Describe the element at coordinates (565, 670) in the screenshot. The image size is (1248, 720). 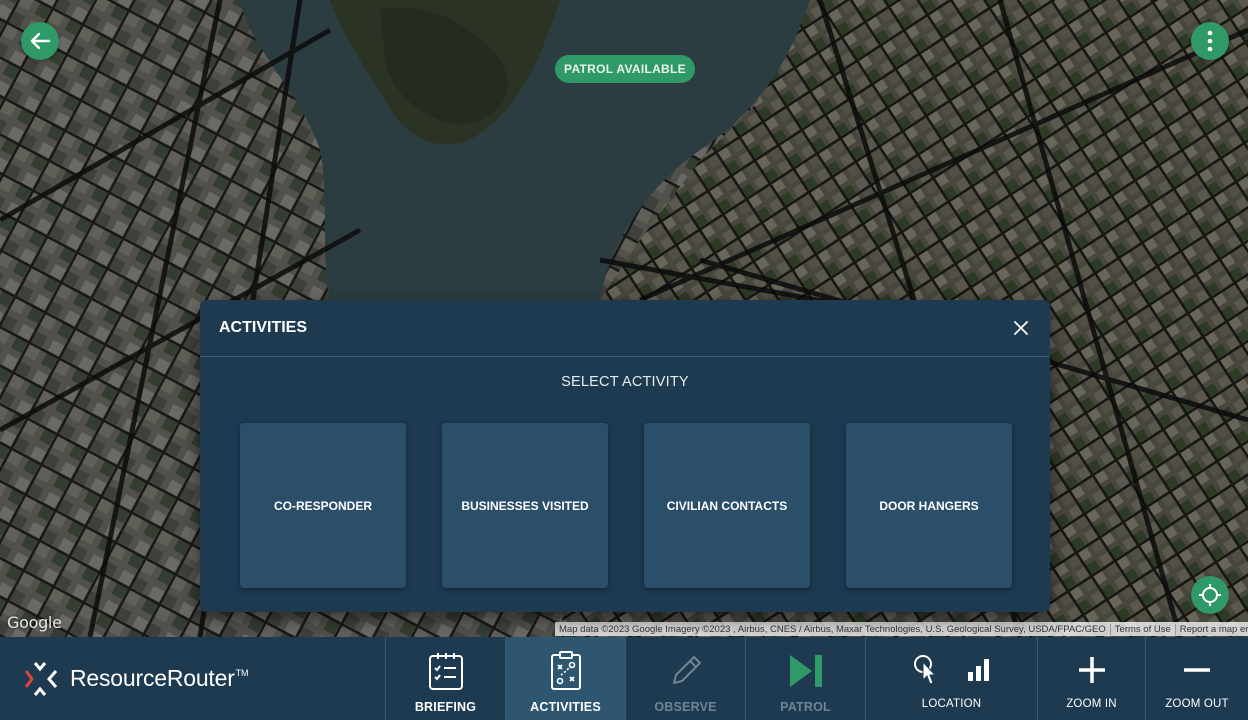
I see `clipboard-strategy-icon` at that location.